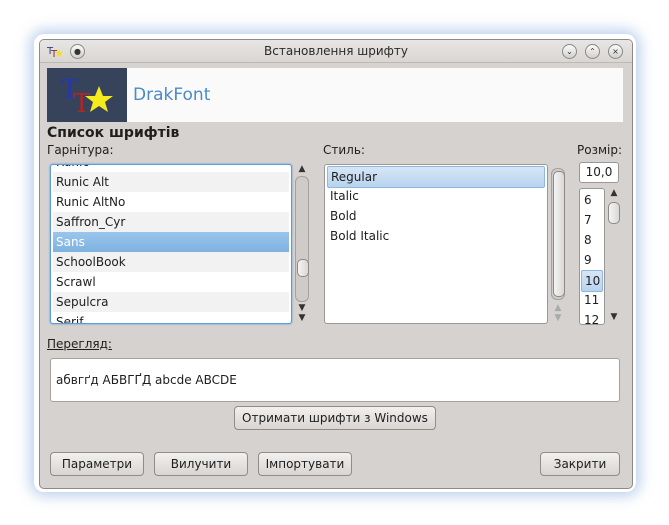 The height and width of the screenshot is (525, 669). I want to click on list-item: Italic, so click(436, 196).